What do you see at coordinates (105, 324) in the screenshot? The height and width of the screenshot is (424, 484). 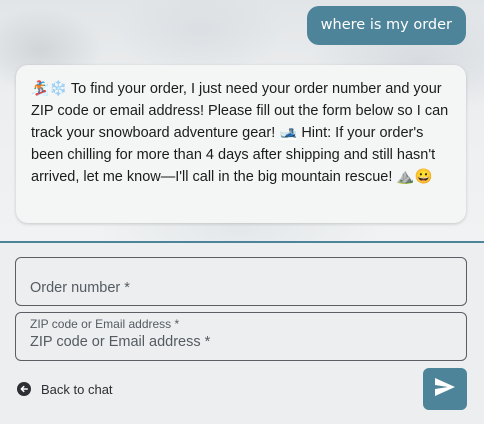 I see `zip-or-email-label: ZIP code or Email address *` at bounding box center [105, 324].